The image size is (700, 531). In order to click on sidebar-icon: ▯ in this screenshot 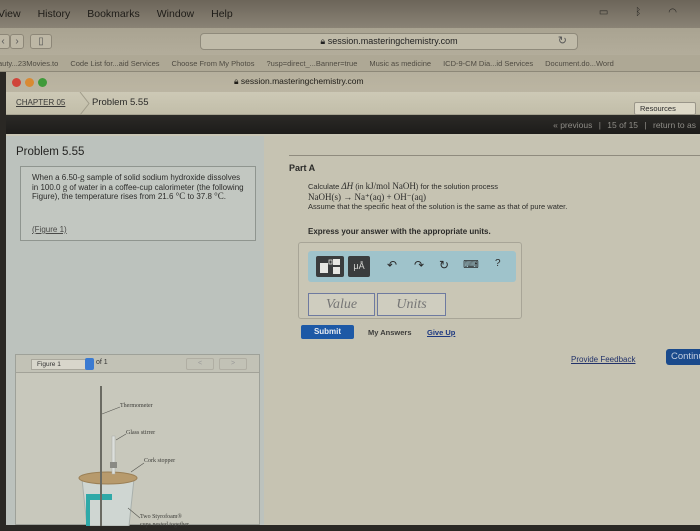, I will do `click(41, 41)`.